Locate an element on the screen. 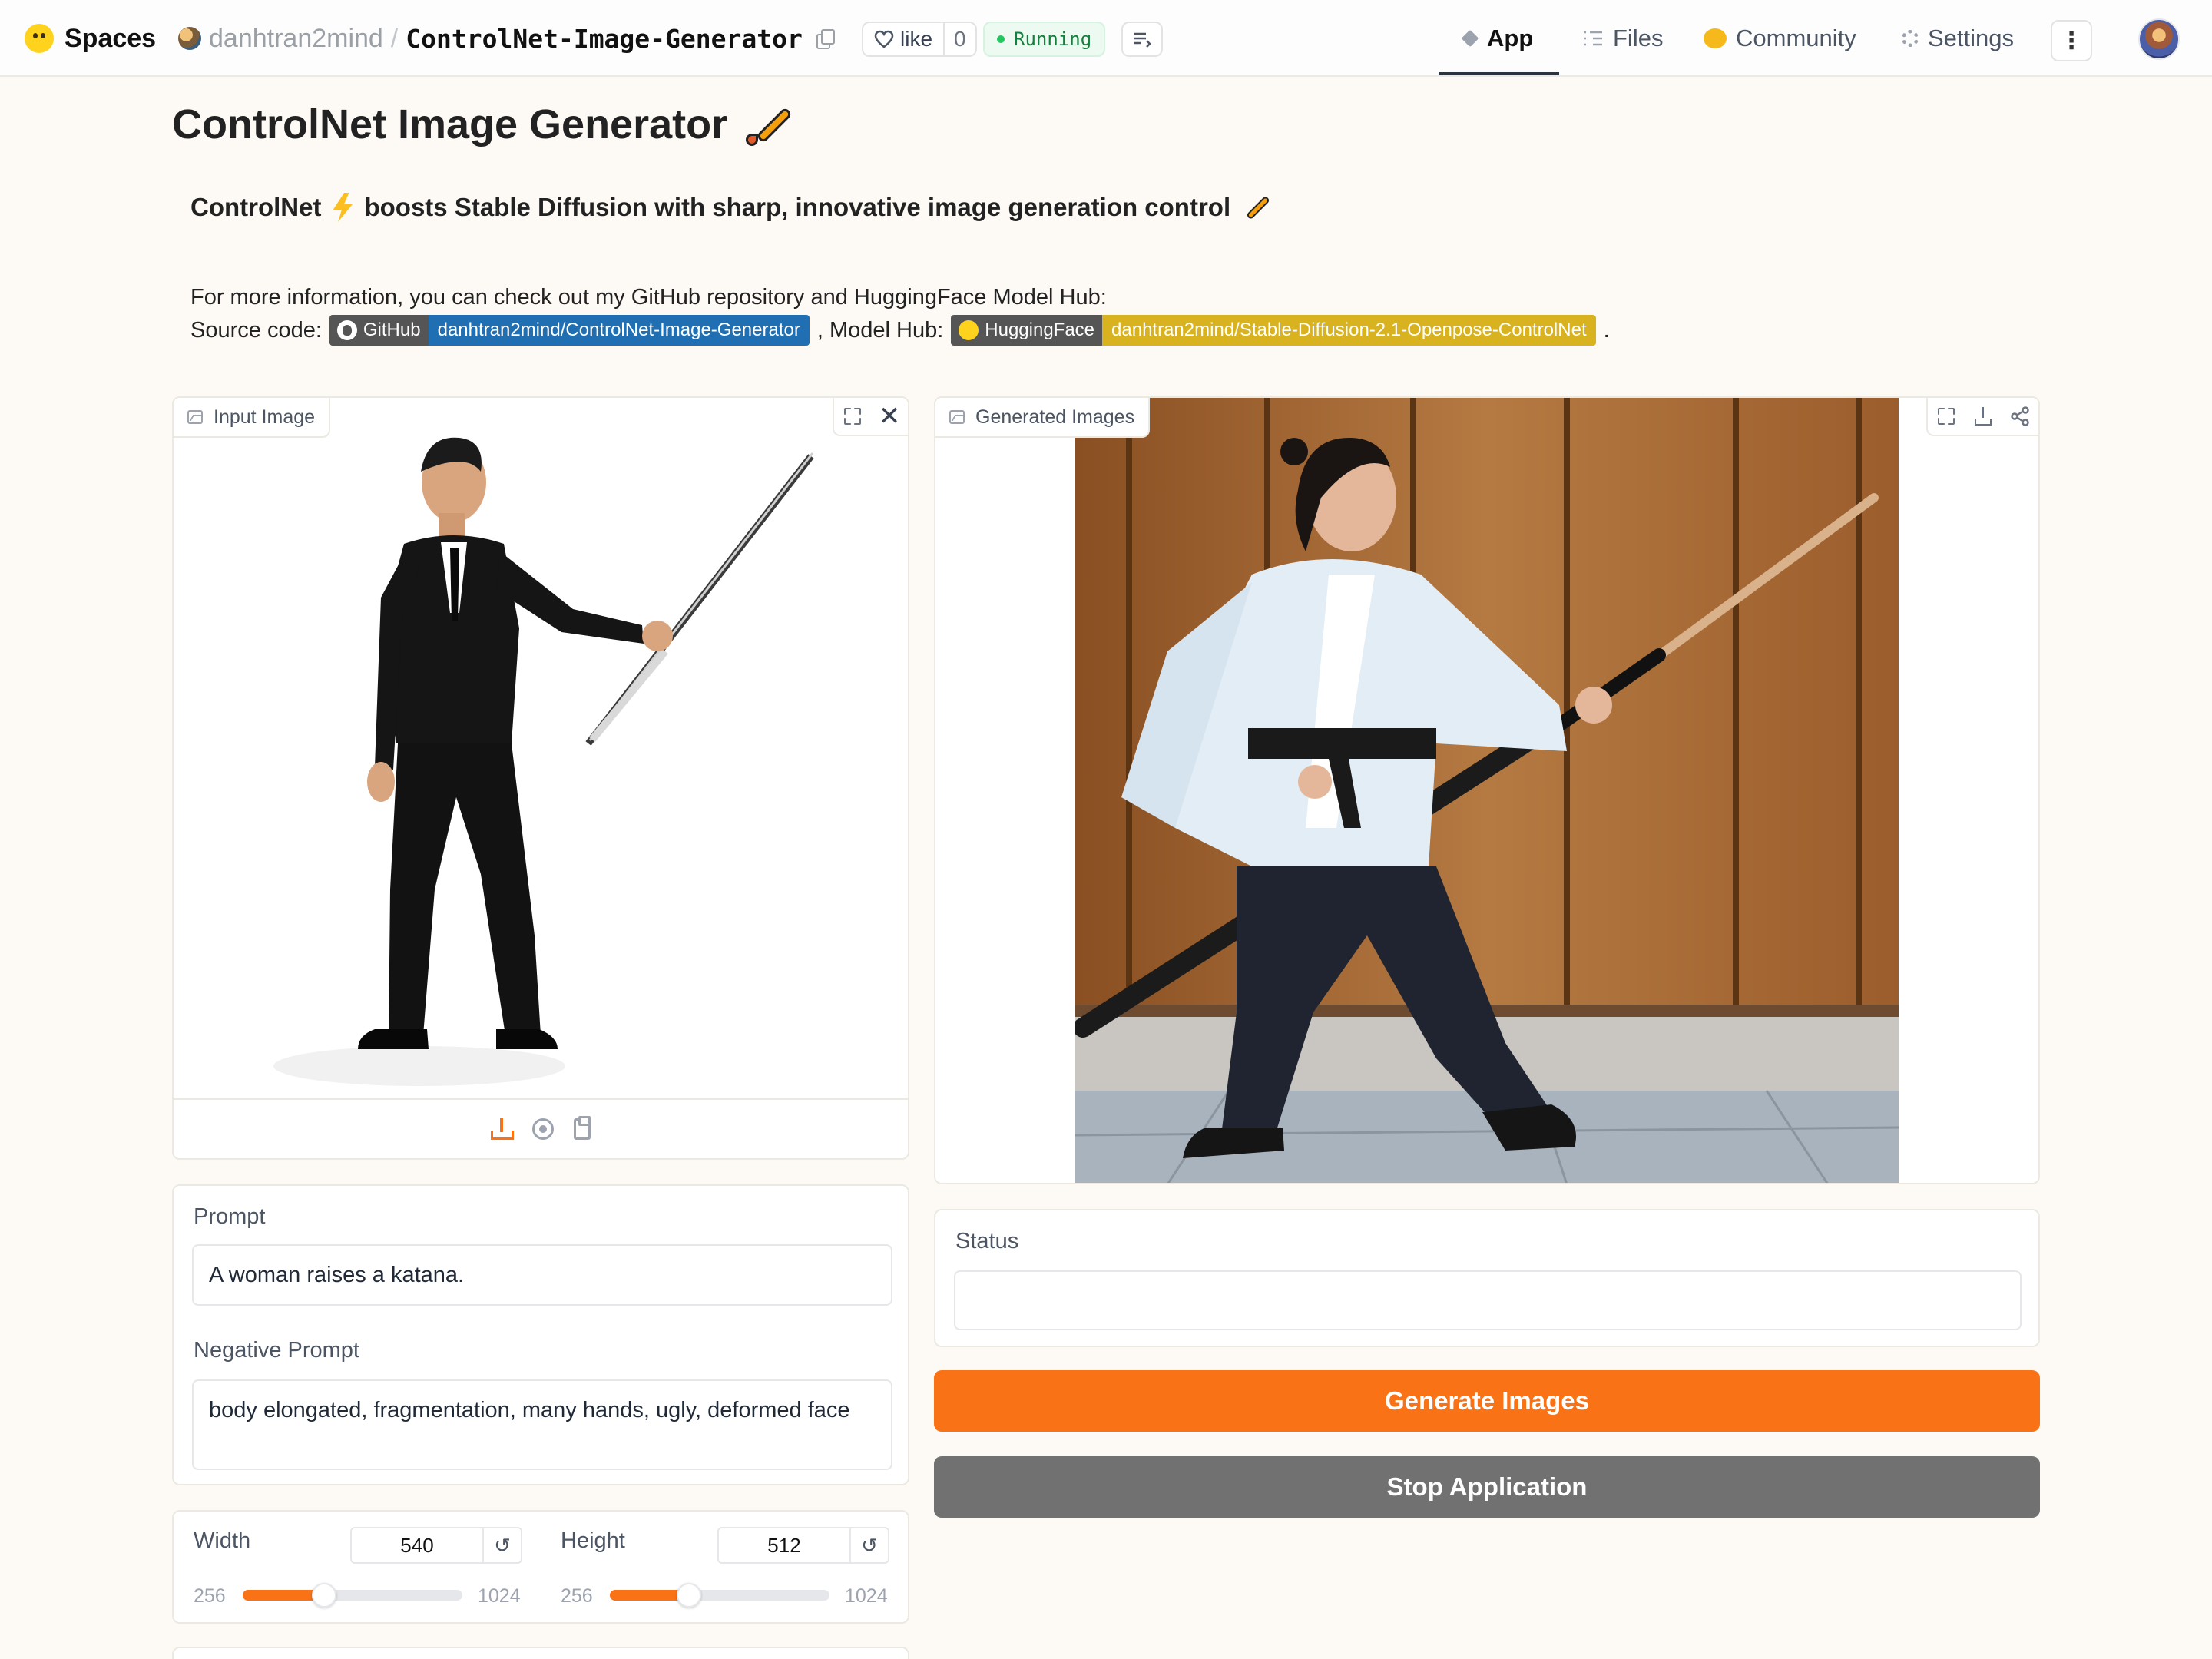 The image size is (2212, 1659). repo-name-link: ControlNet-Image-Generator is located at coordinates (604, 39).